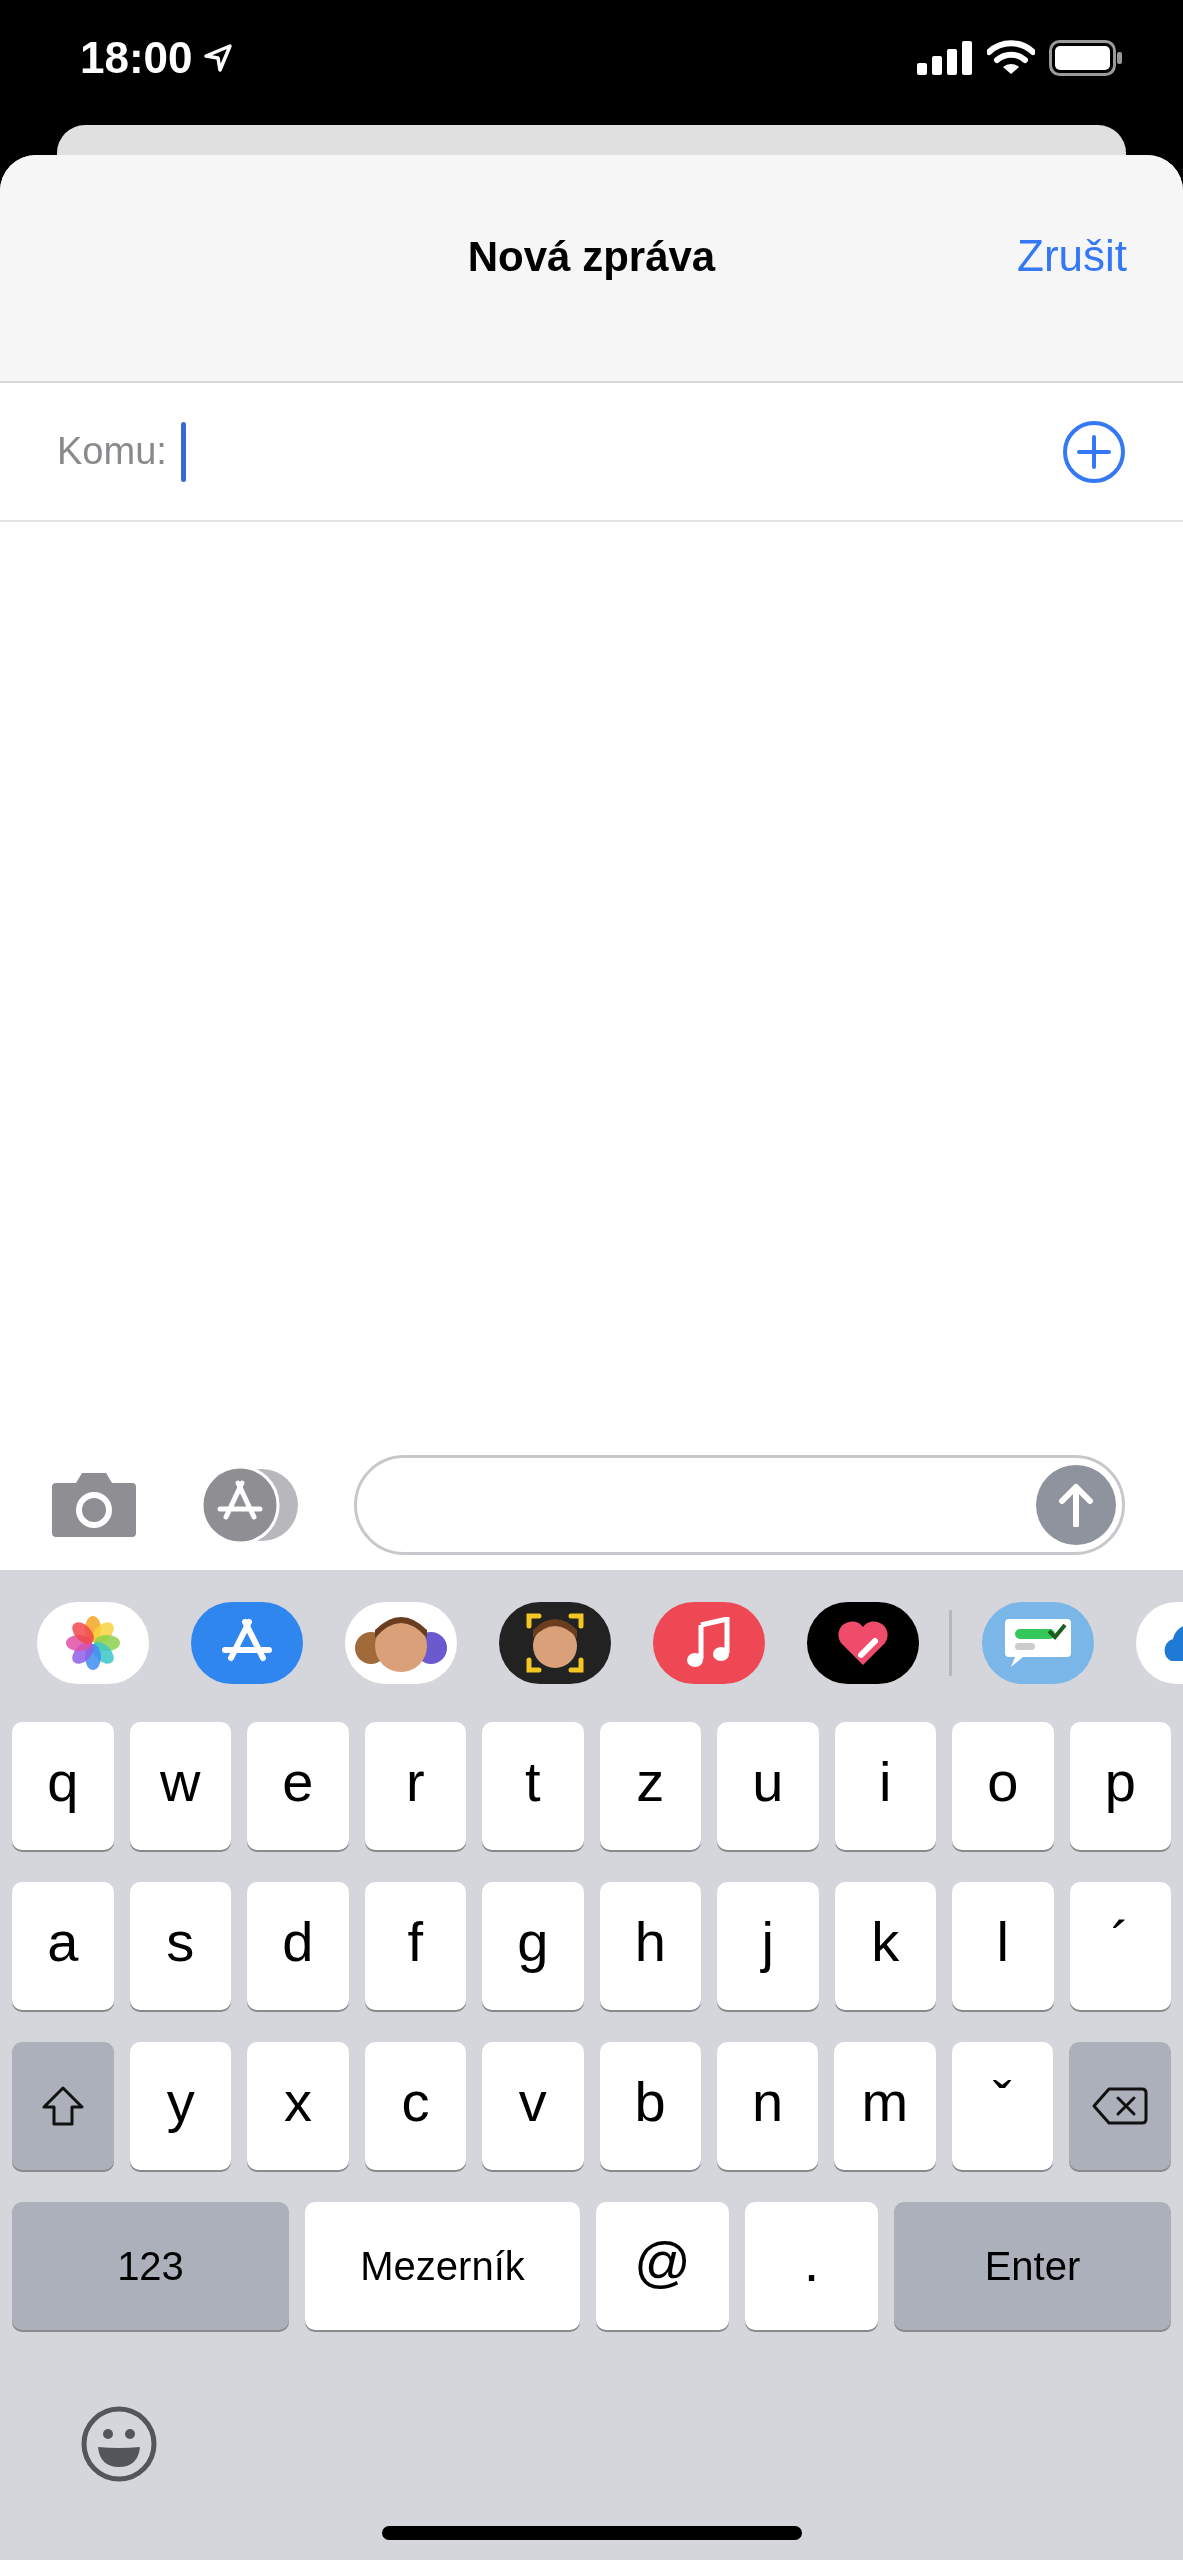  Describe the element at coordinates (768, 1786) in the screenshot. I see `key: u` at that location.